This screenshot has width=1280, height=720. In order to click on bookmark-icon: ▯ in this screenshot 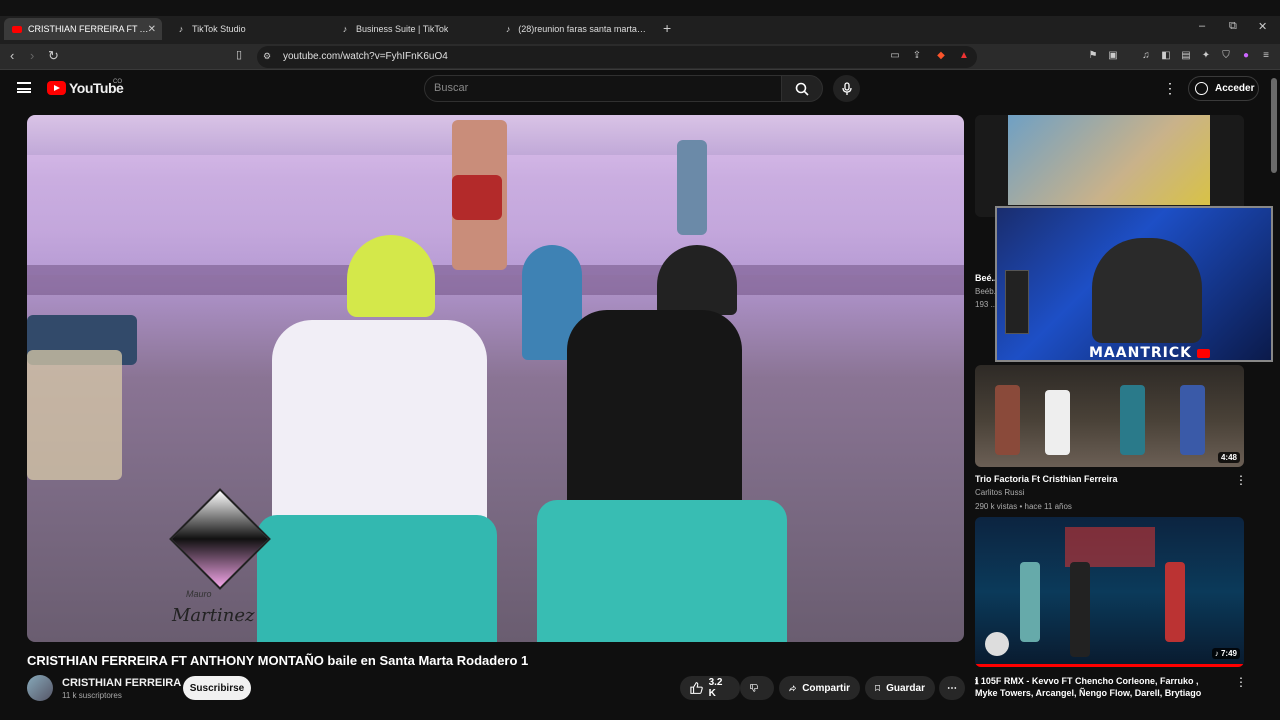, I will do `click(239, 54)`.